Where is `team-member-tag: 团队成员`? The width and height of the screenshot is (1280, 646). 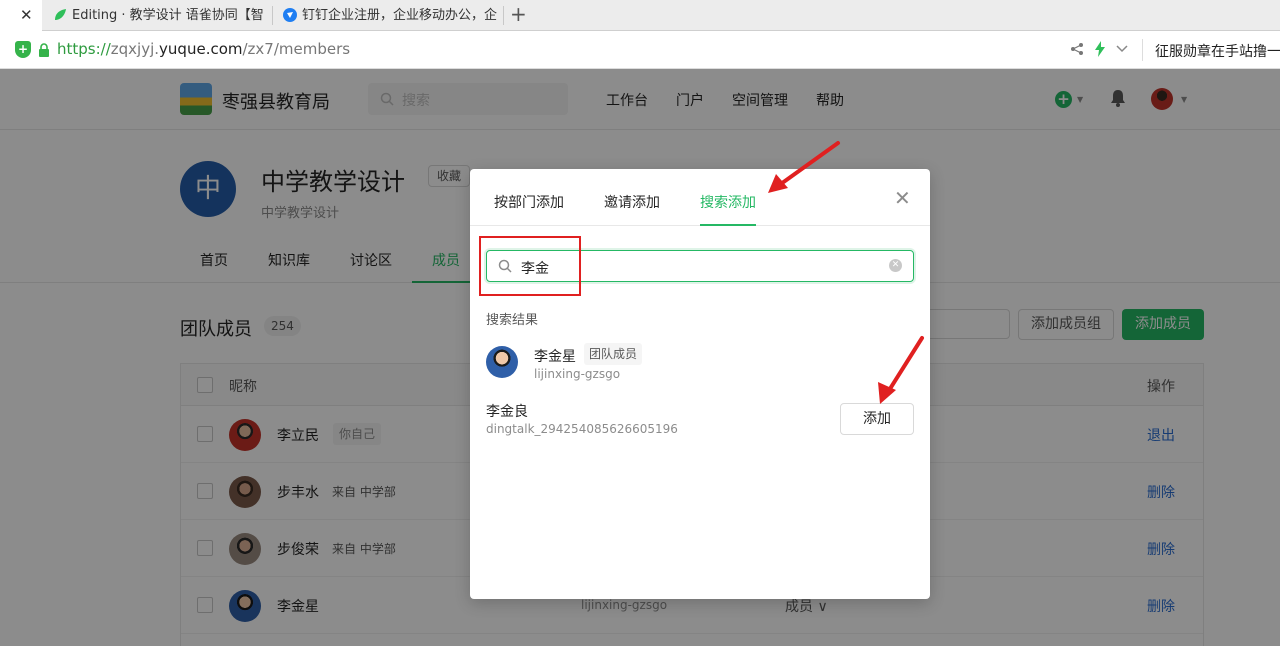 team-member-tag: 团队成员 is located at coordinates (613, 354).